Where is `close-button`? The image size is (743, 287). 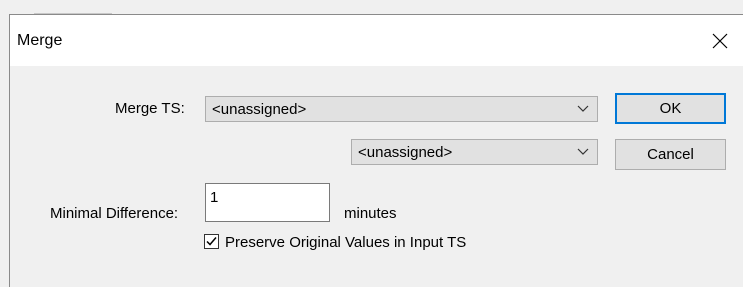 close-button is located at coordinates (720, 40).